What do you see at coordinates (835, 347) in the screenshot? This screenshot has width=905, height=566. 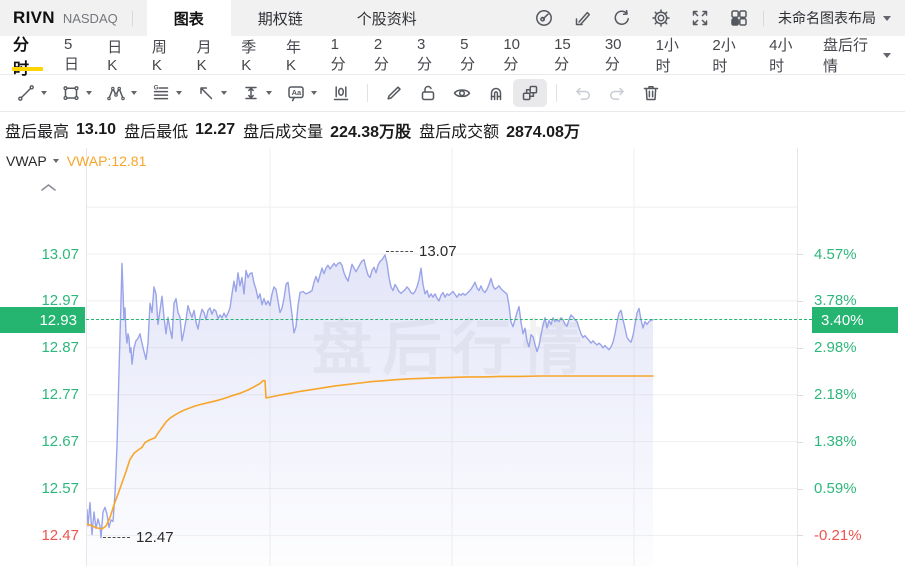 I see `percent-axis-label: 2.98%` at bounding box center [835, 347].